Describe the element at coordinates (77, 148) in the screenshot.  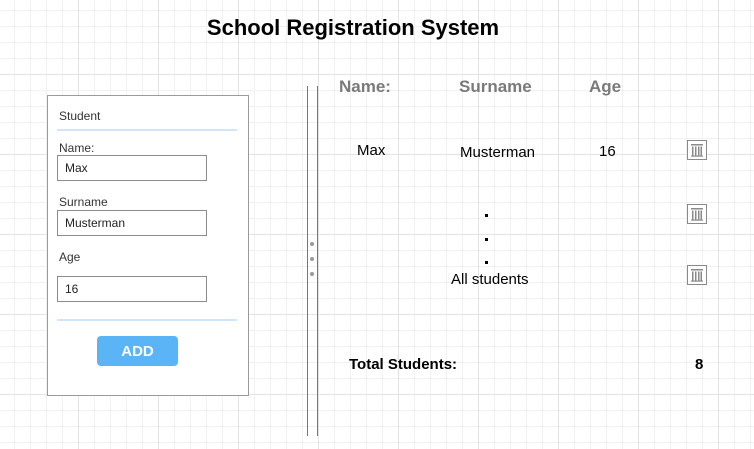
I see `name-label: Name:` at that location.